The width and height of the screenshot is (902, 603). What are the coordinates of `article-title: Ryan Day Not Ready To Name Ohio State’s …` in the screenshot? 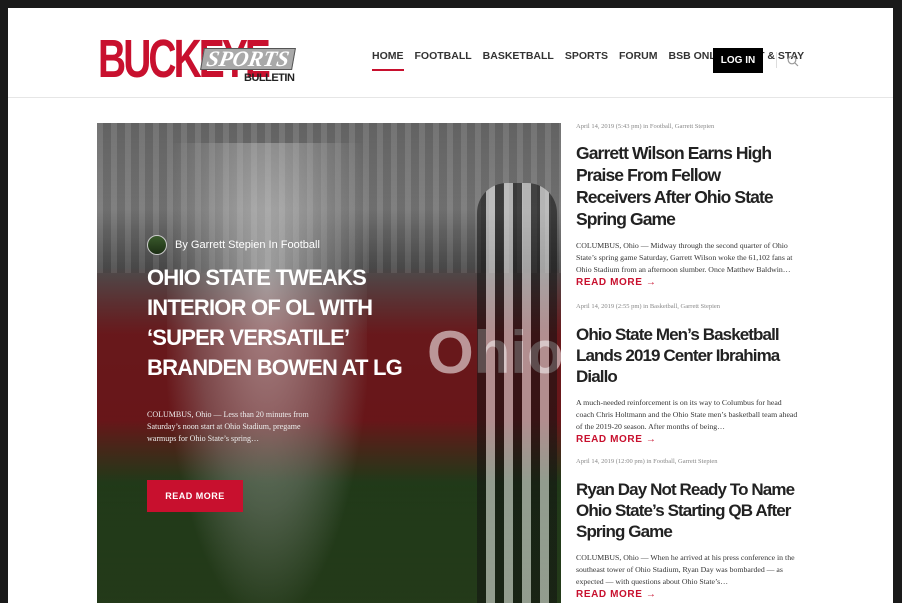 It's located at (687, 510).